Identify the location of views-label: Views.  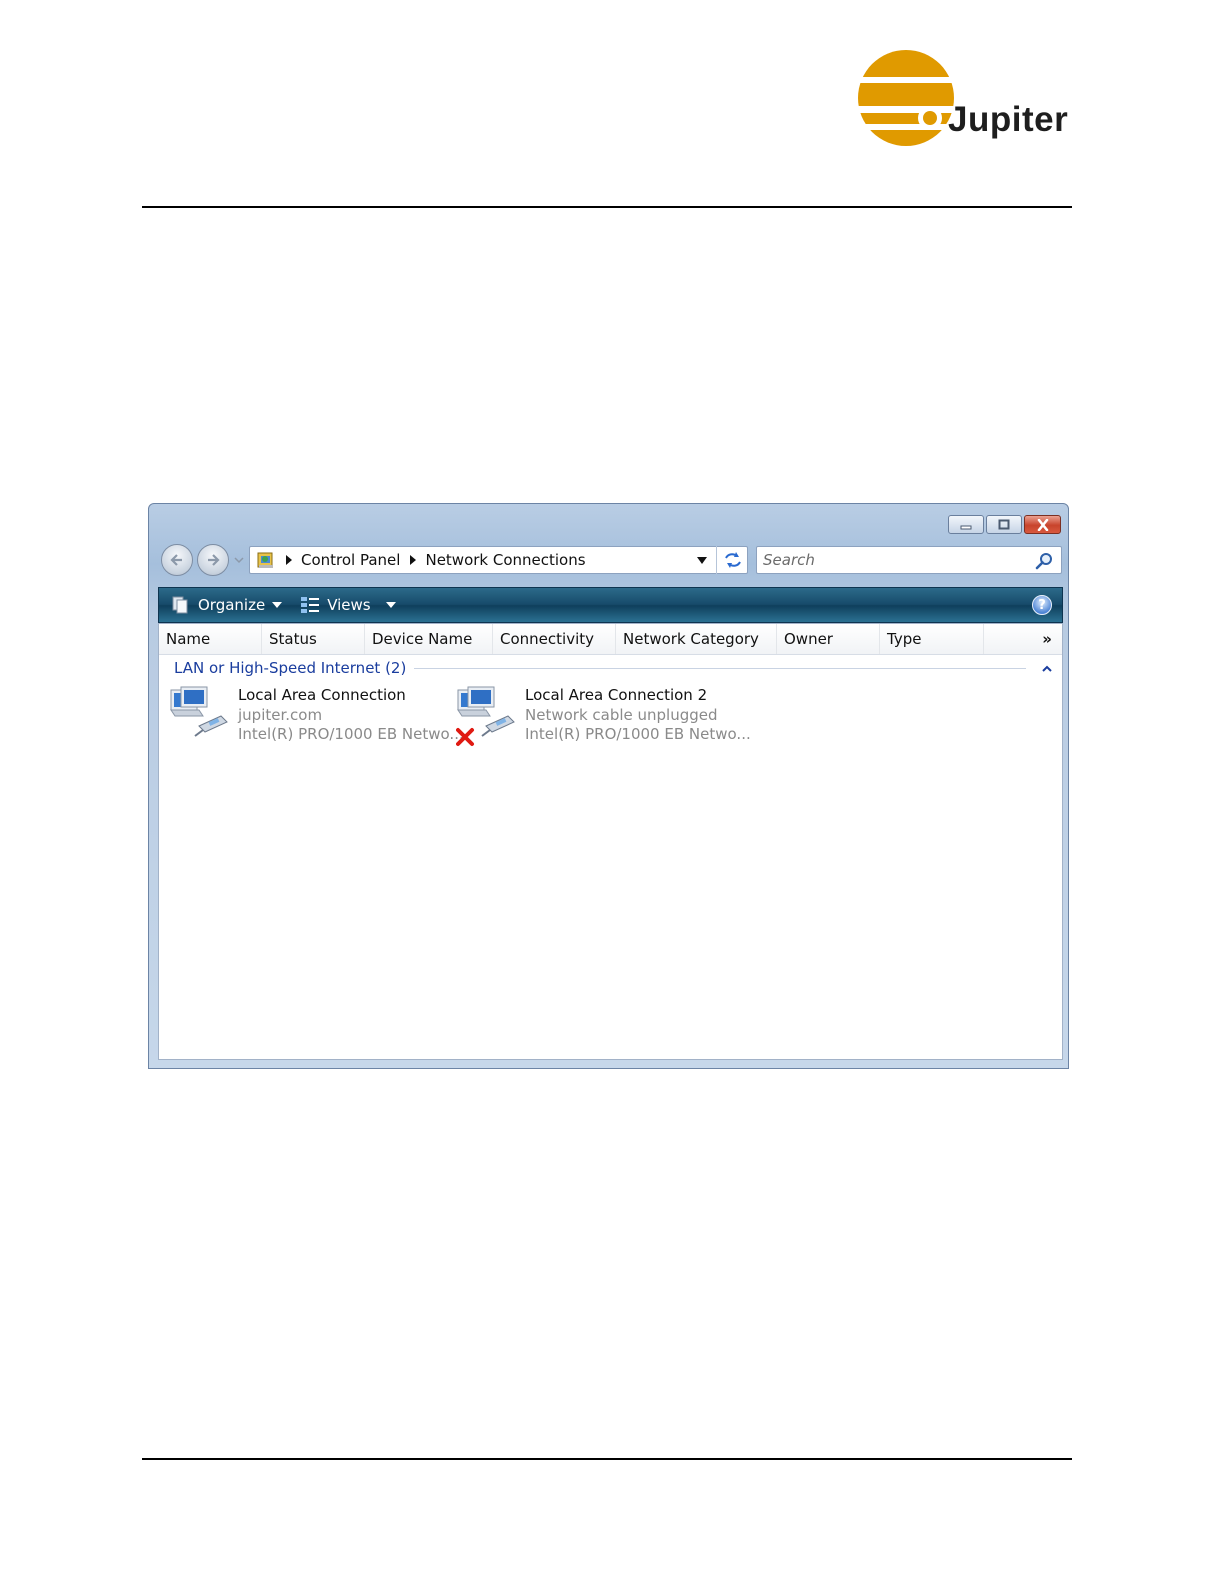
(349, 605).